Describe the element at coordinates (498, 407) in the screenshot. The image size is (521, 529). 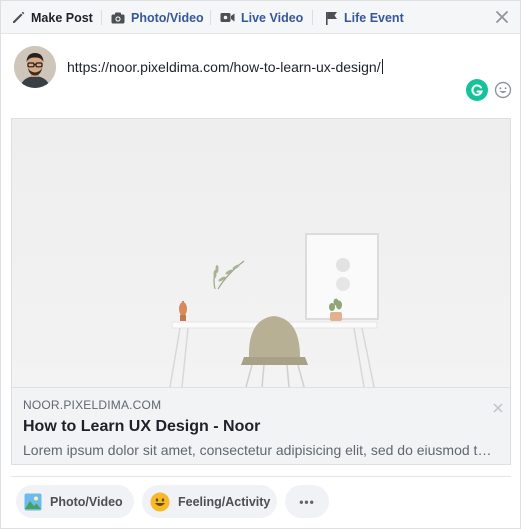
I see `preview-close-icon` at that location.